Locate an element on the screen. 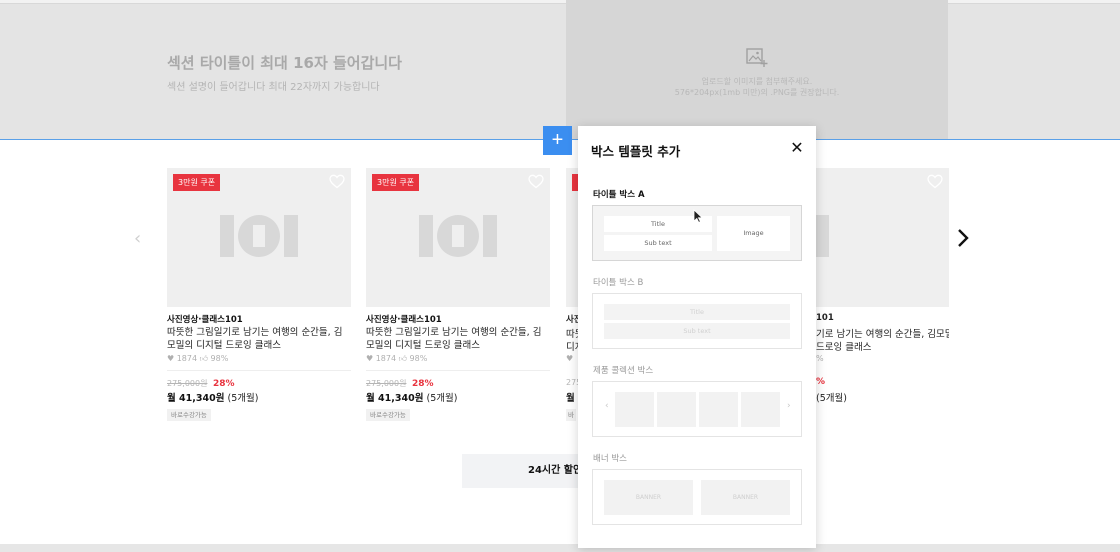 This screenshot has height=552, width=1120. chevron-right-icon is located at coordinates (963, 238).